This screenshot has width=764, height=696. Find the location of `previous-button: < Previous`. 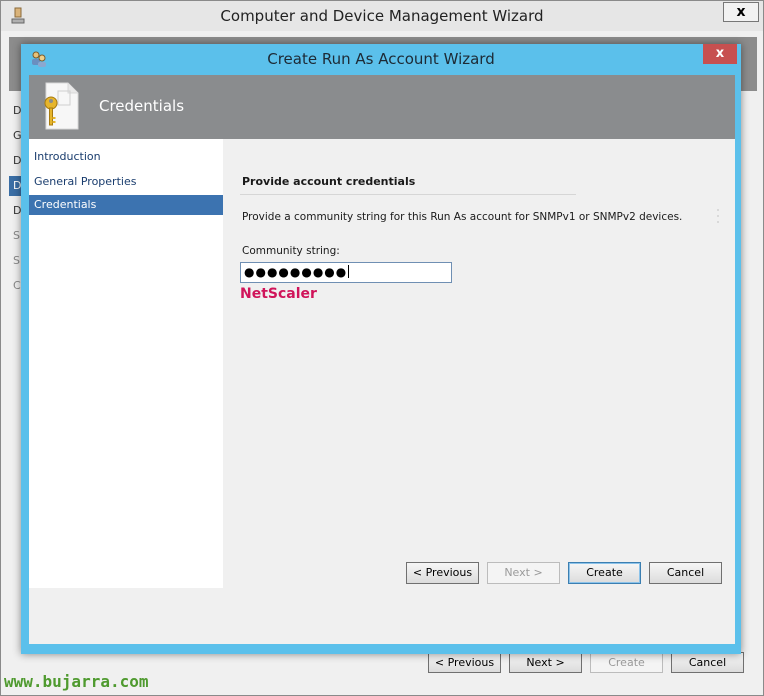

previous-button: < Previous is located at coordinates (442, 573).